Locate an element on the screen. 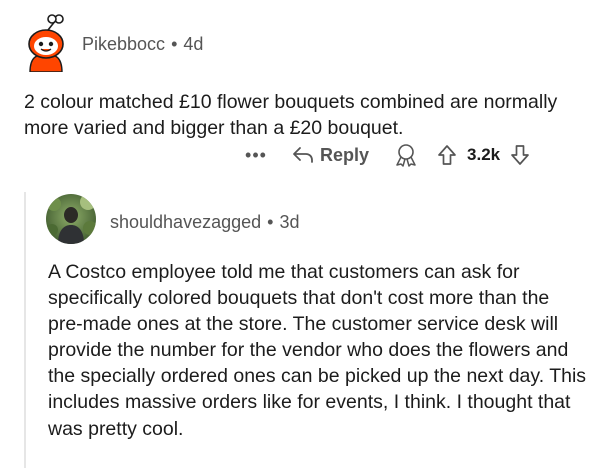  reply-button: Reply is located at coordinates (330, 155).